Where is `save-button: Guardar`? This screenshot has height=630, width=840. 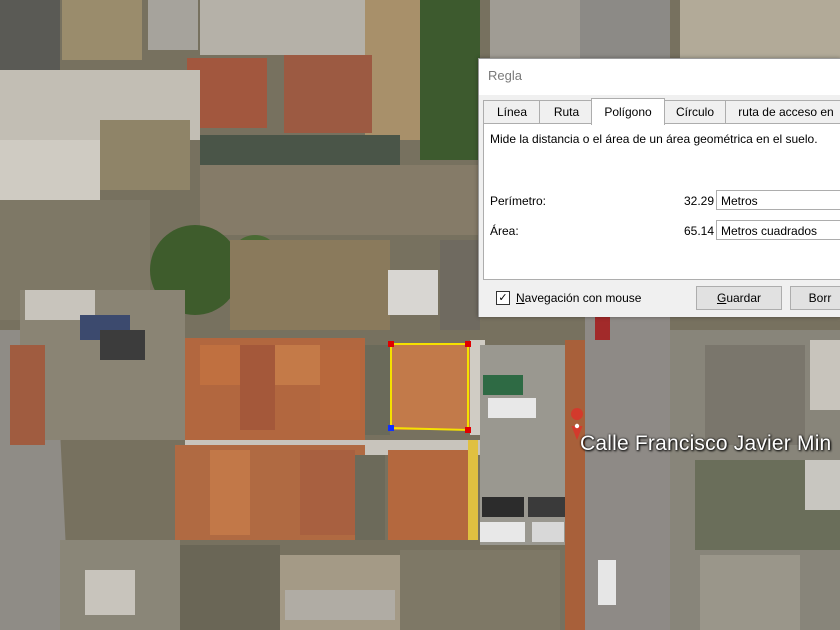
save-button: Guardar is located at coordinates (739, 298).